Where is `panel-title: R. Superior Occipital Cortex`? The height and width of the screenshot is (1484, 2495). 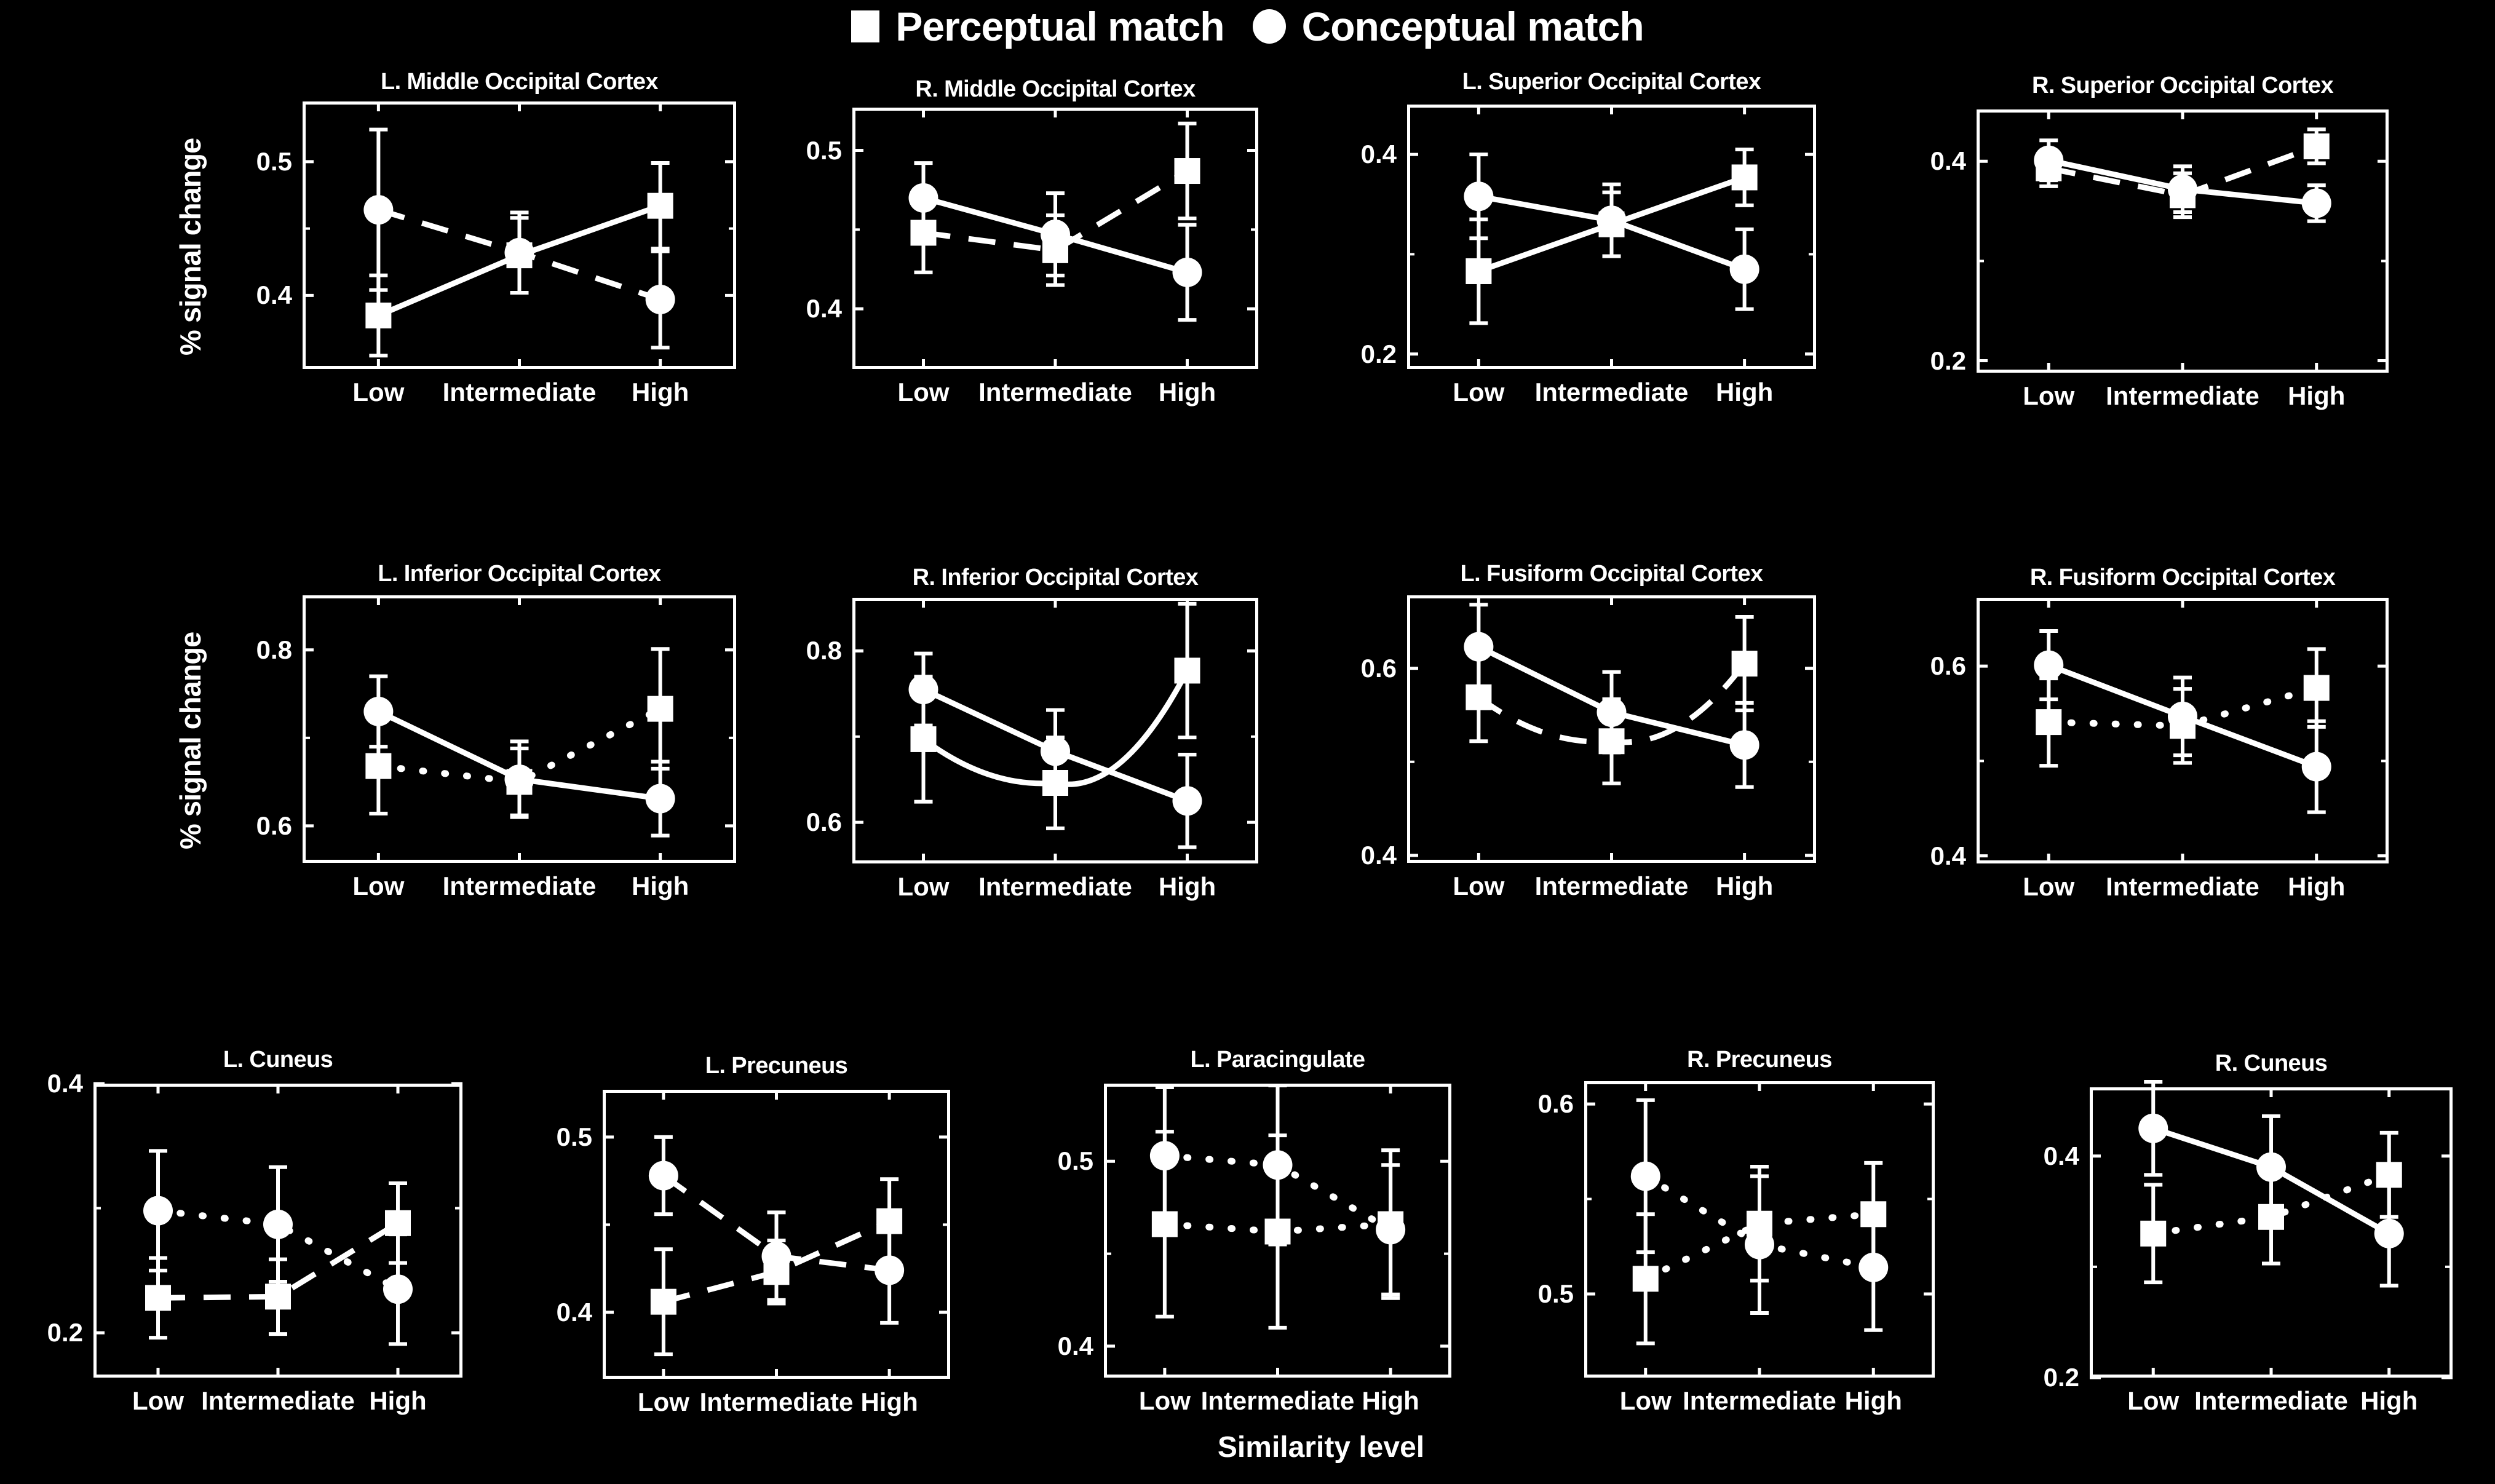 panel-title: R. Superior Occipital Cortex is located at coordinates (2183, 85).